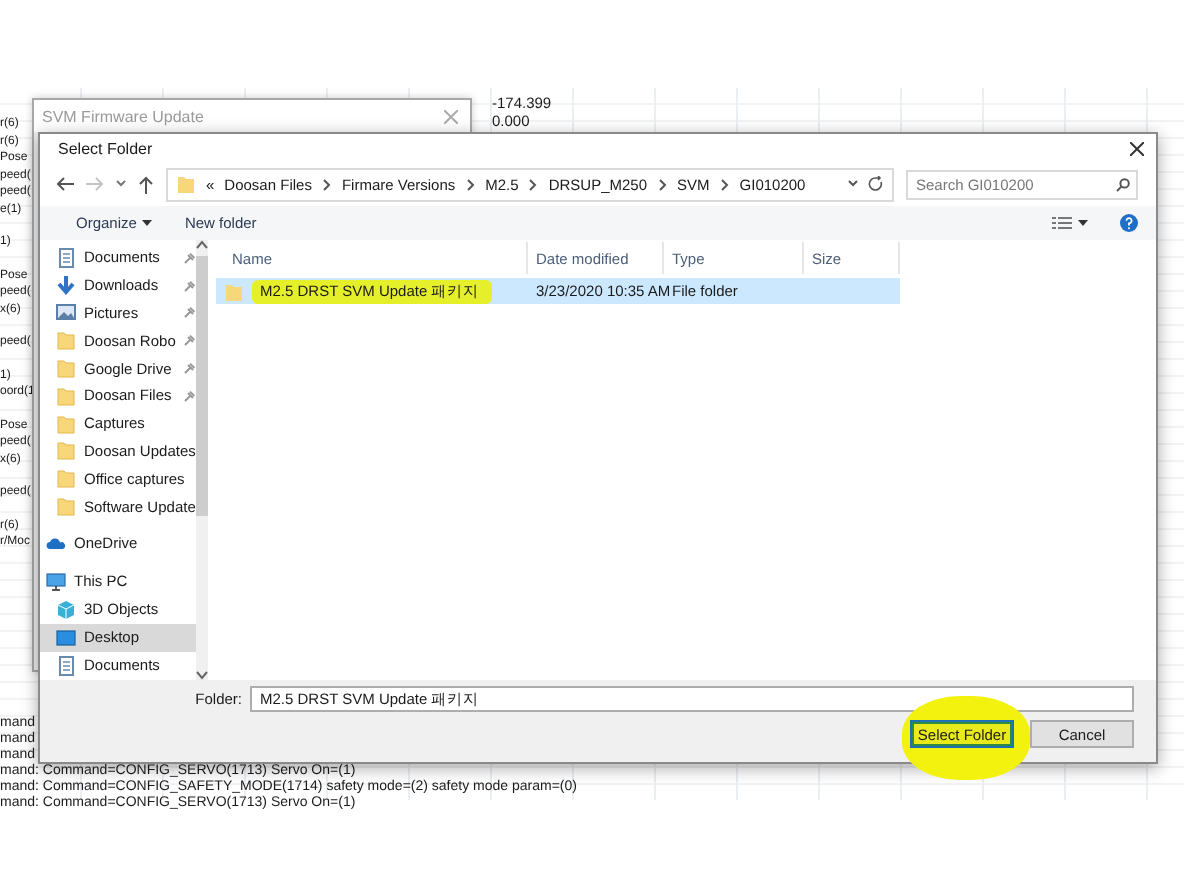 The height and width of the screenshot is (888, 1184). Describe the element at coordinates (123, 116) in the screenshot. I see `window-title: SVM Firmware Update` at that location.